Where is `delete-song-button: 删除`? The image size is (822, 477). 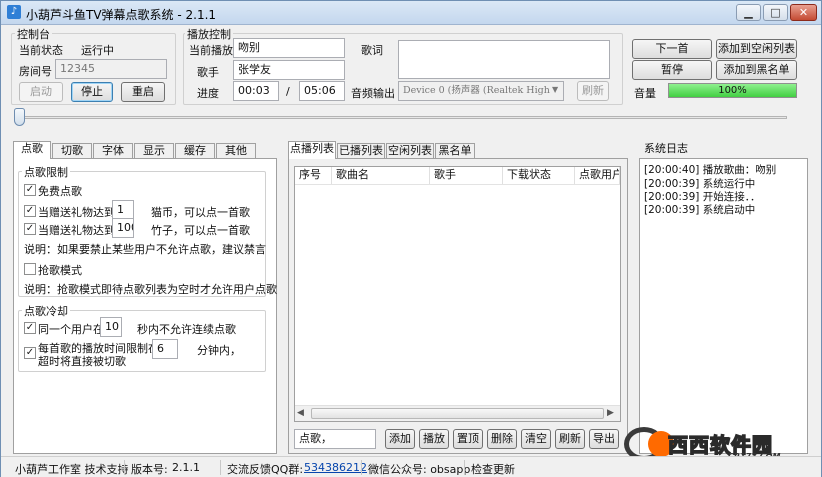
delete-song-button: 删除 is located at coordinates (502, 439).